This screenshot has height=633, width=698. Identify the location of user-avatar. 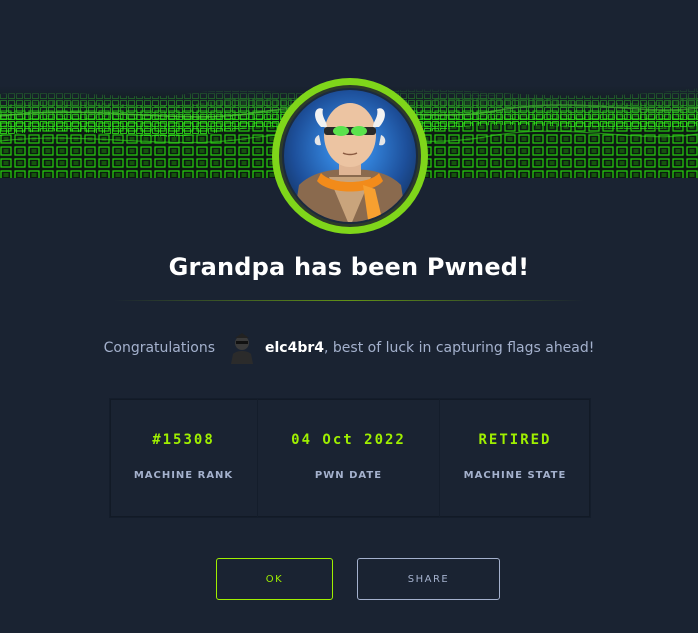
(242, 348).